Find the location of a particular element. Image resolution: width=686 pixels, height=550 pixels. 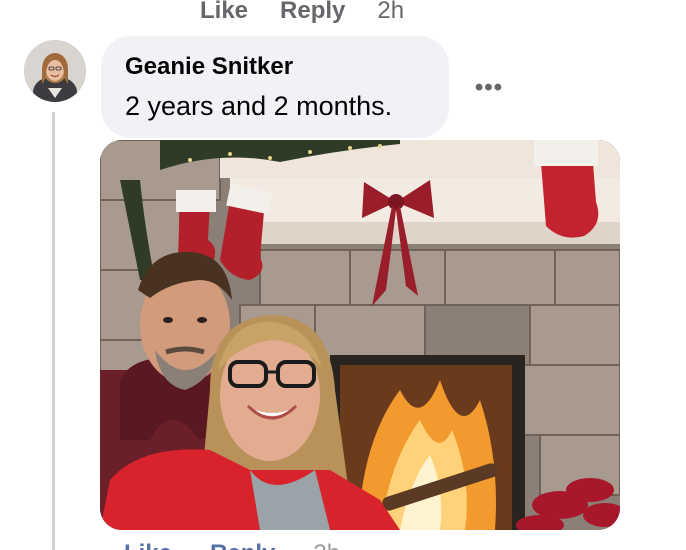

avatar-photo is located at coordinates (55, 71).